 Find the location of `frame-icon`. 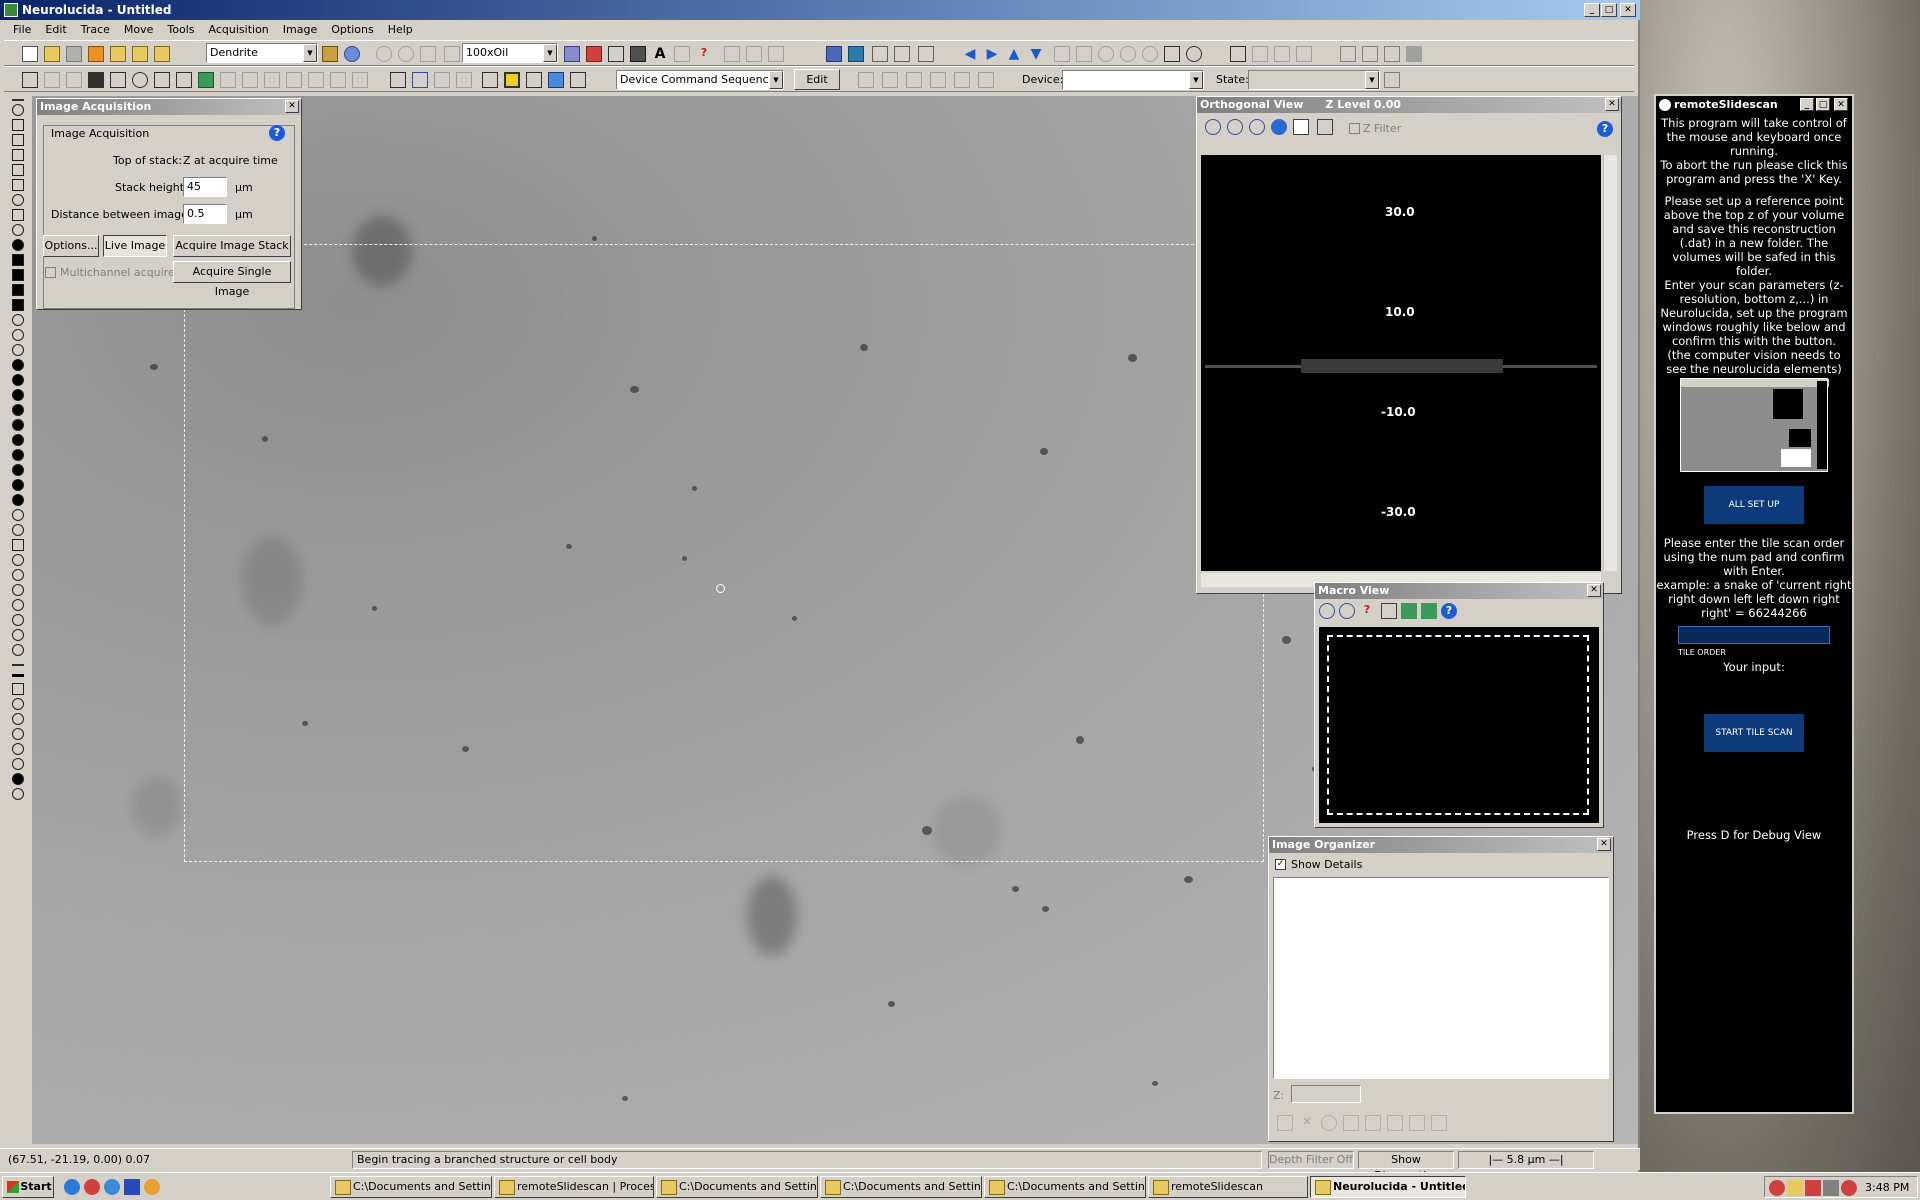

frame-icon is located at coordinates (1389, 611).